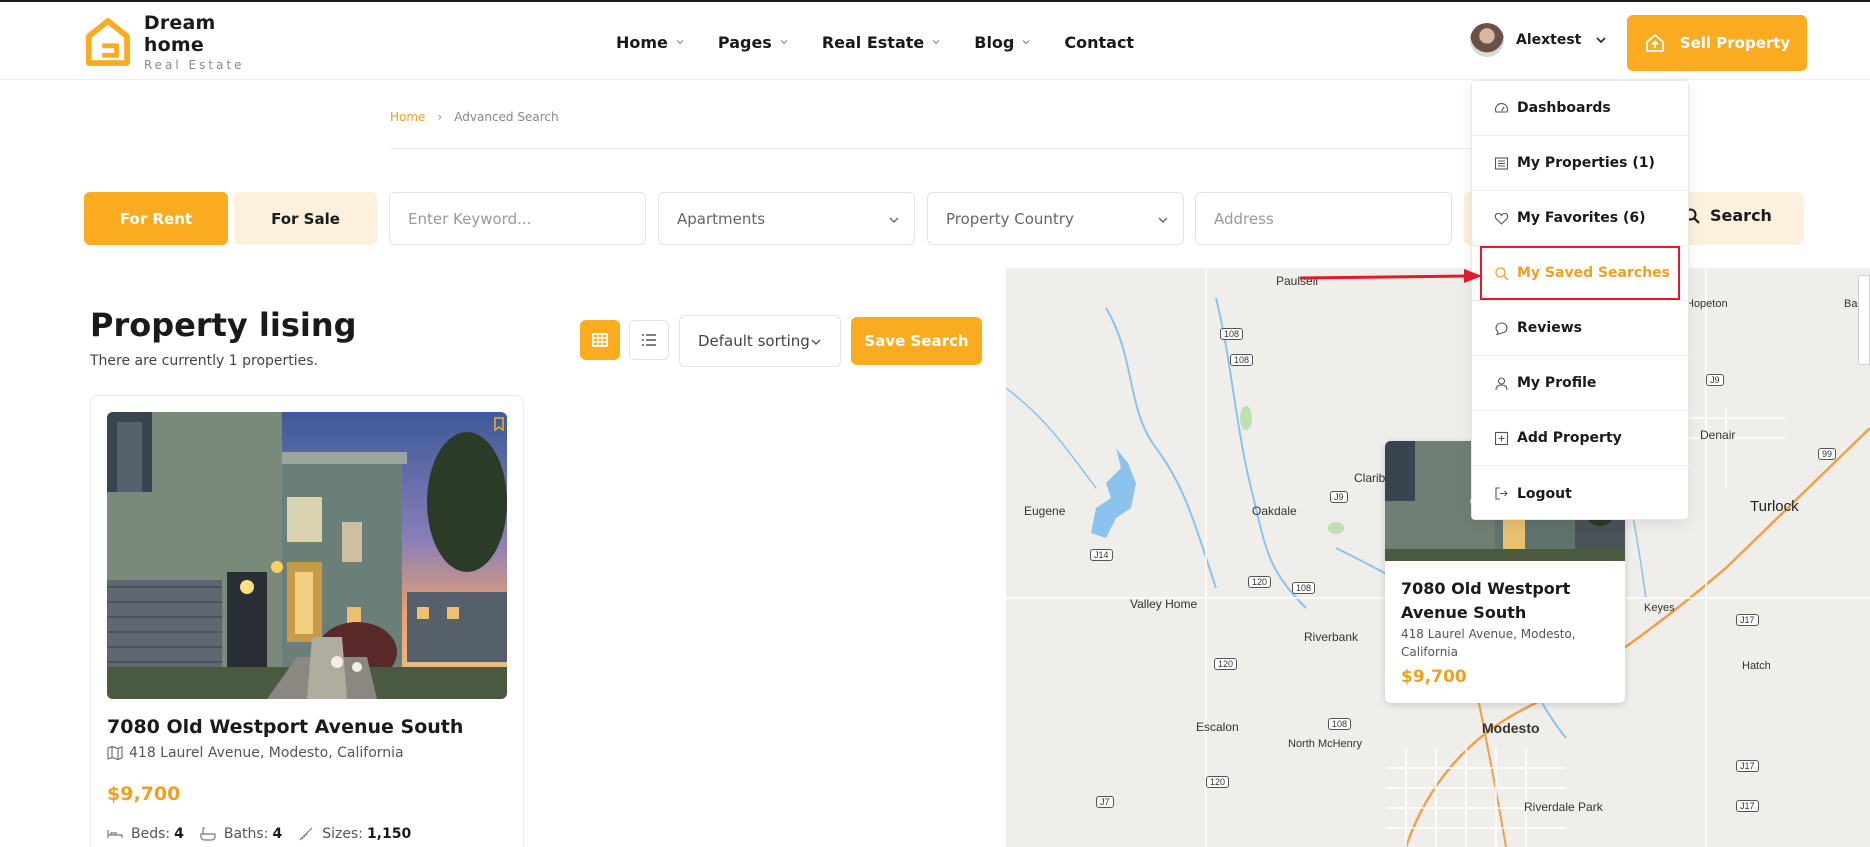  What do you see at coordinates (1581, 108) in the screenshot?
I see `menu-item-dashboards: Dashboards` at bounding box center [1581, 108].